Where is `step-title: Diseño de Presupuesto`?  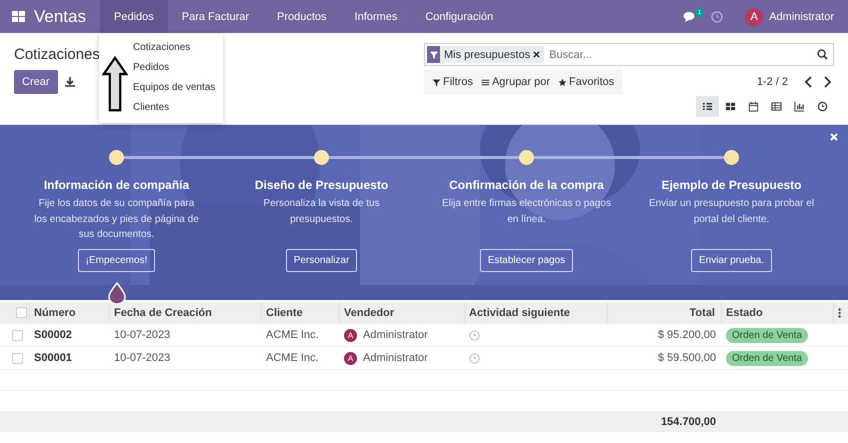 step-title: Diseño de Presupuesto is located at coordinates (321, 185).